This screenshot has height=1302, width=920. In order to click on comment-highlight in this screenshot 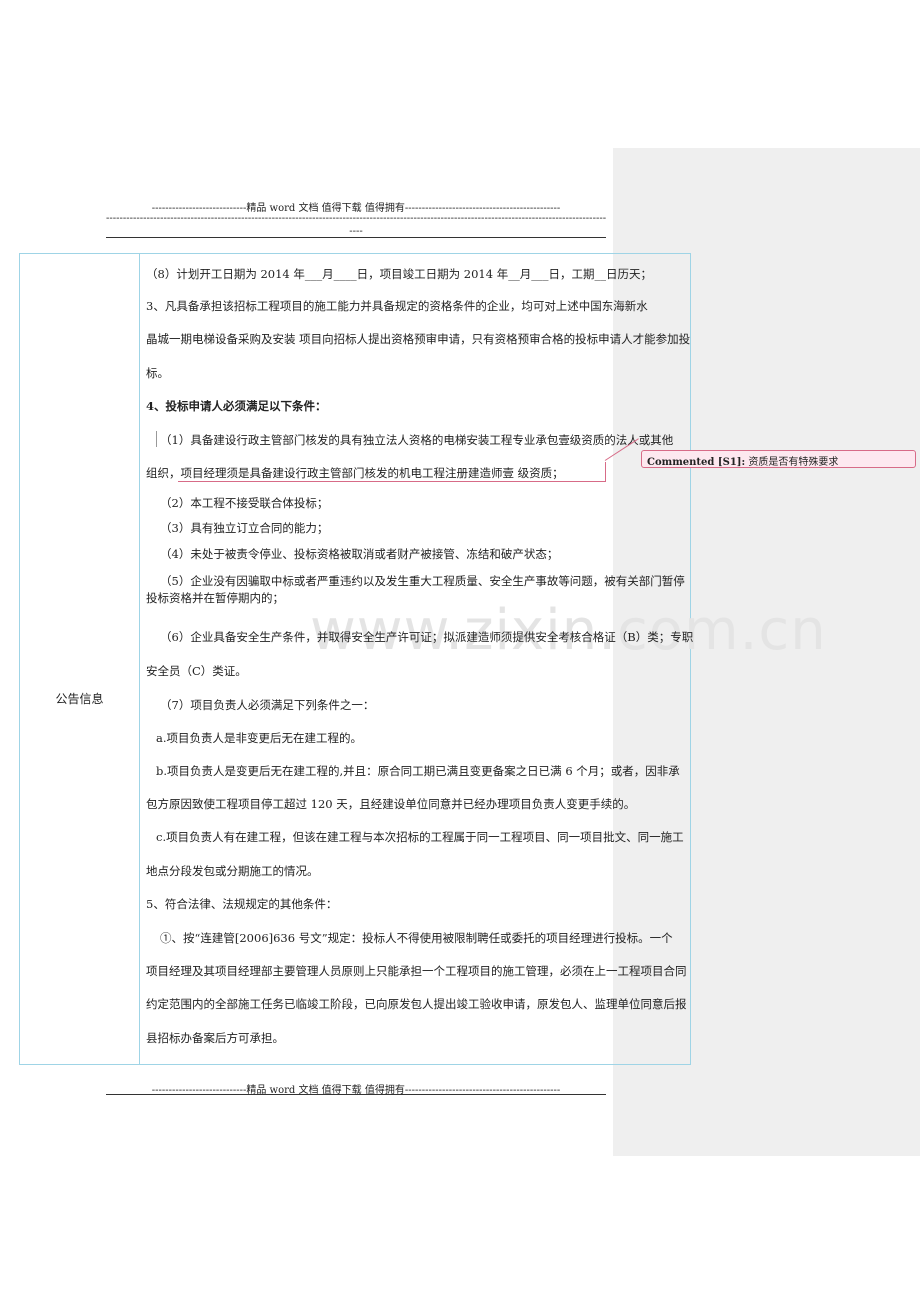, I will do `click(392, 472)`.